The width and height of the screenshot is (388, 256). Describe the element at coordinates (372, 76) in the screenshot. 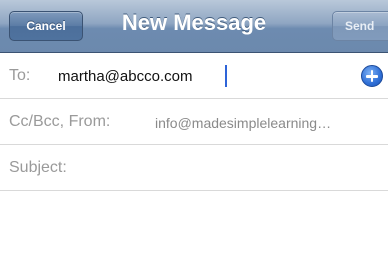

I see `add-contact-icon` at that location.